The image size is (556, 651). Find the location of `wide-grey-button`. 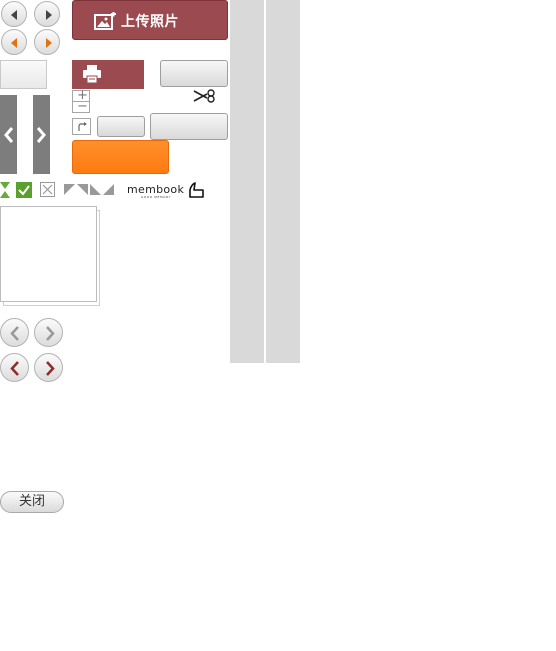

wide-grey-button is located at coordinates (189, 126).